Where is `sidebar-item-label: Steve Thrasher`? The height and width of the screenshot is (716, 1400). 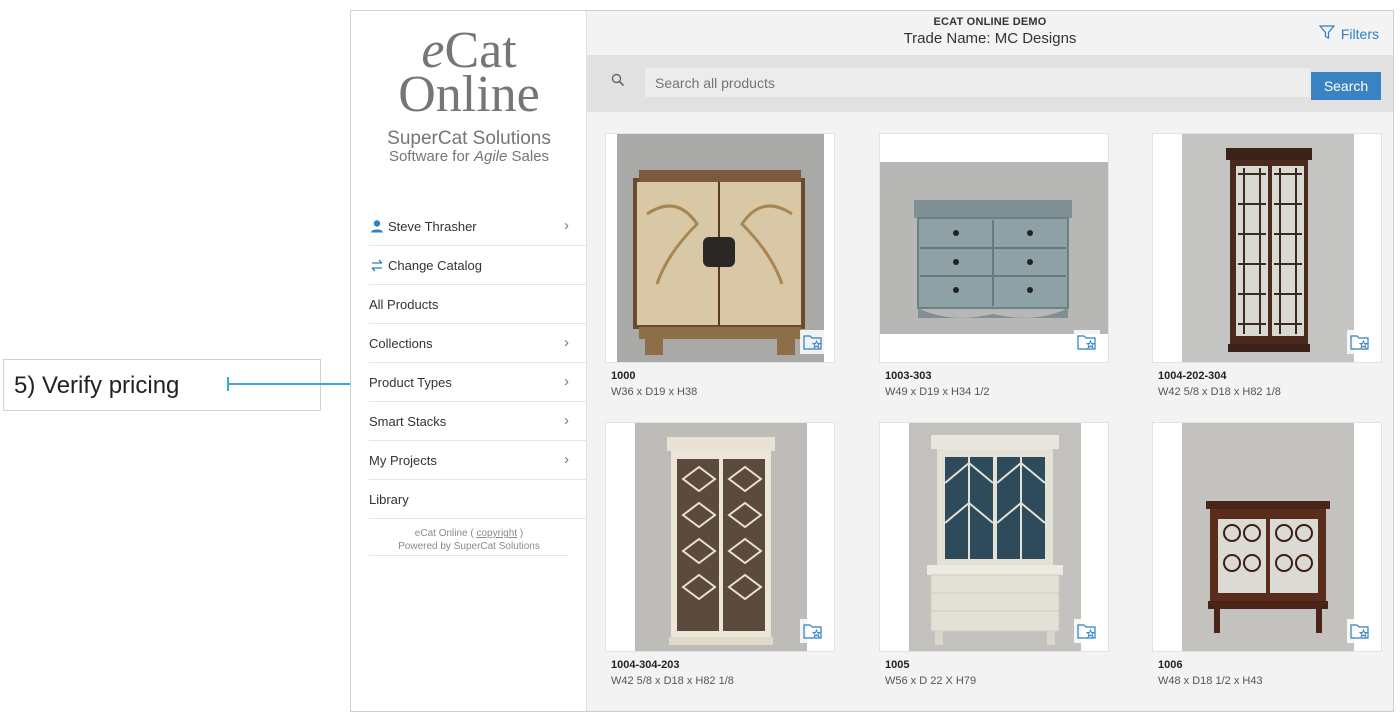
sidebar-item-label: Steve Thrasher is located at coordinates (432, 226).